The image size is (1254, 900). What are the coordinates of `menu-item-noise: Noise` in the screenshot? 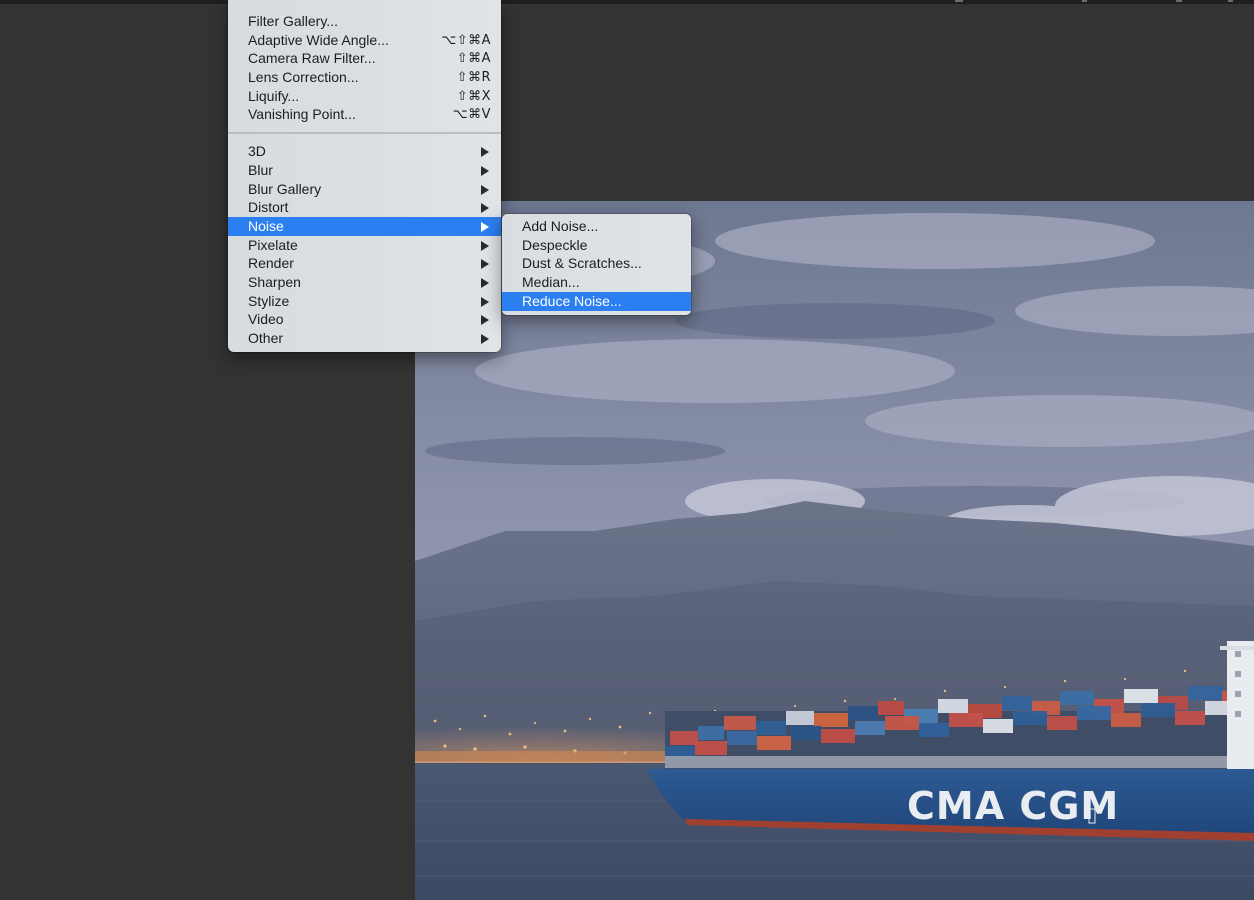 It's located at (364, 226).